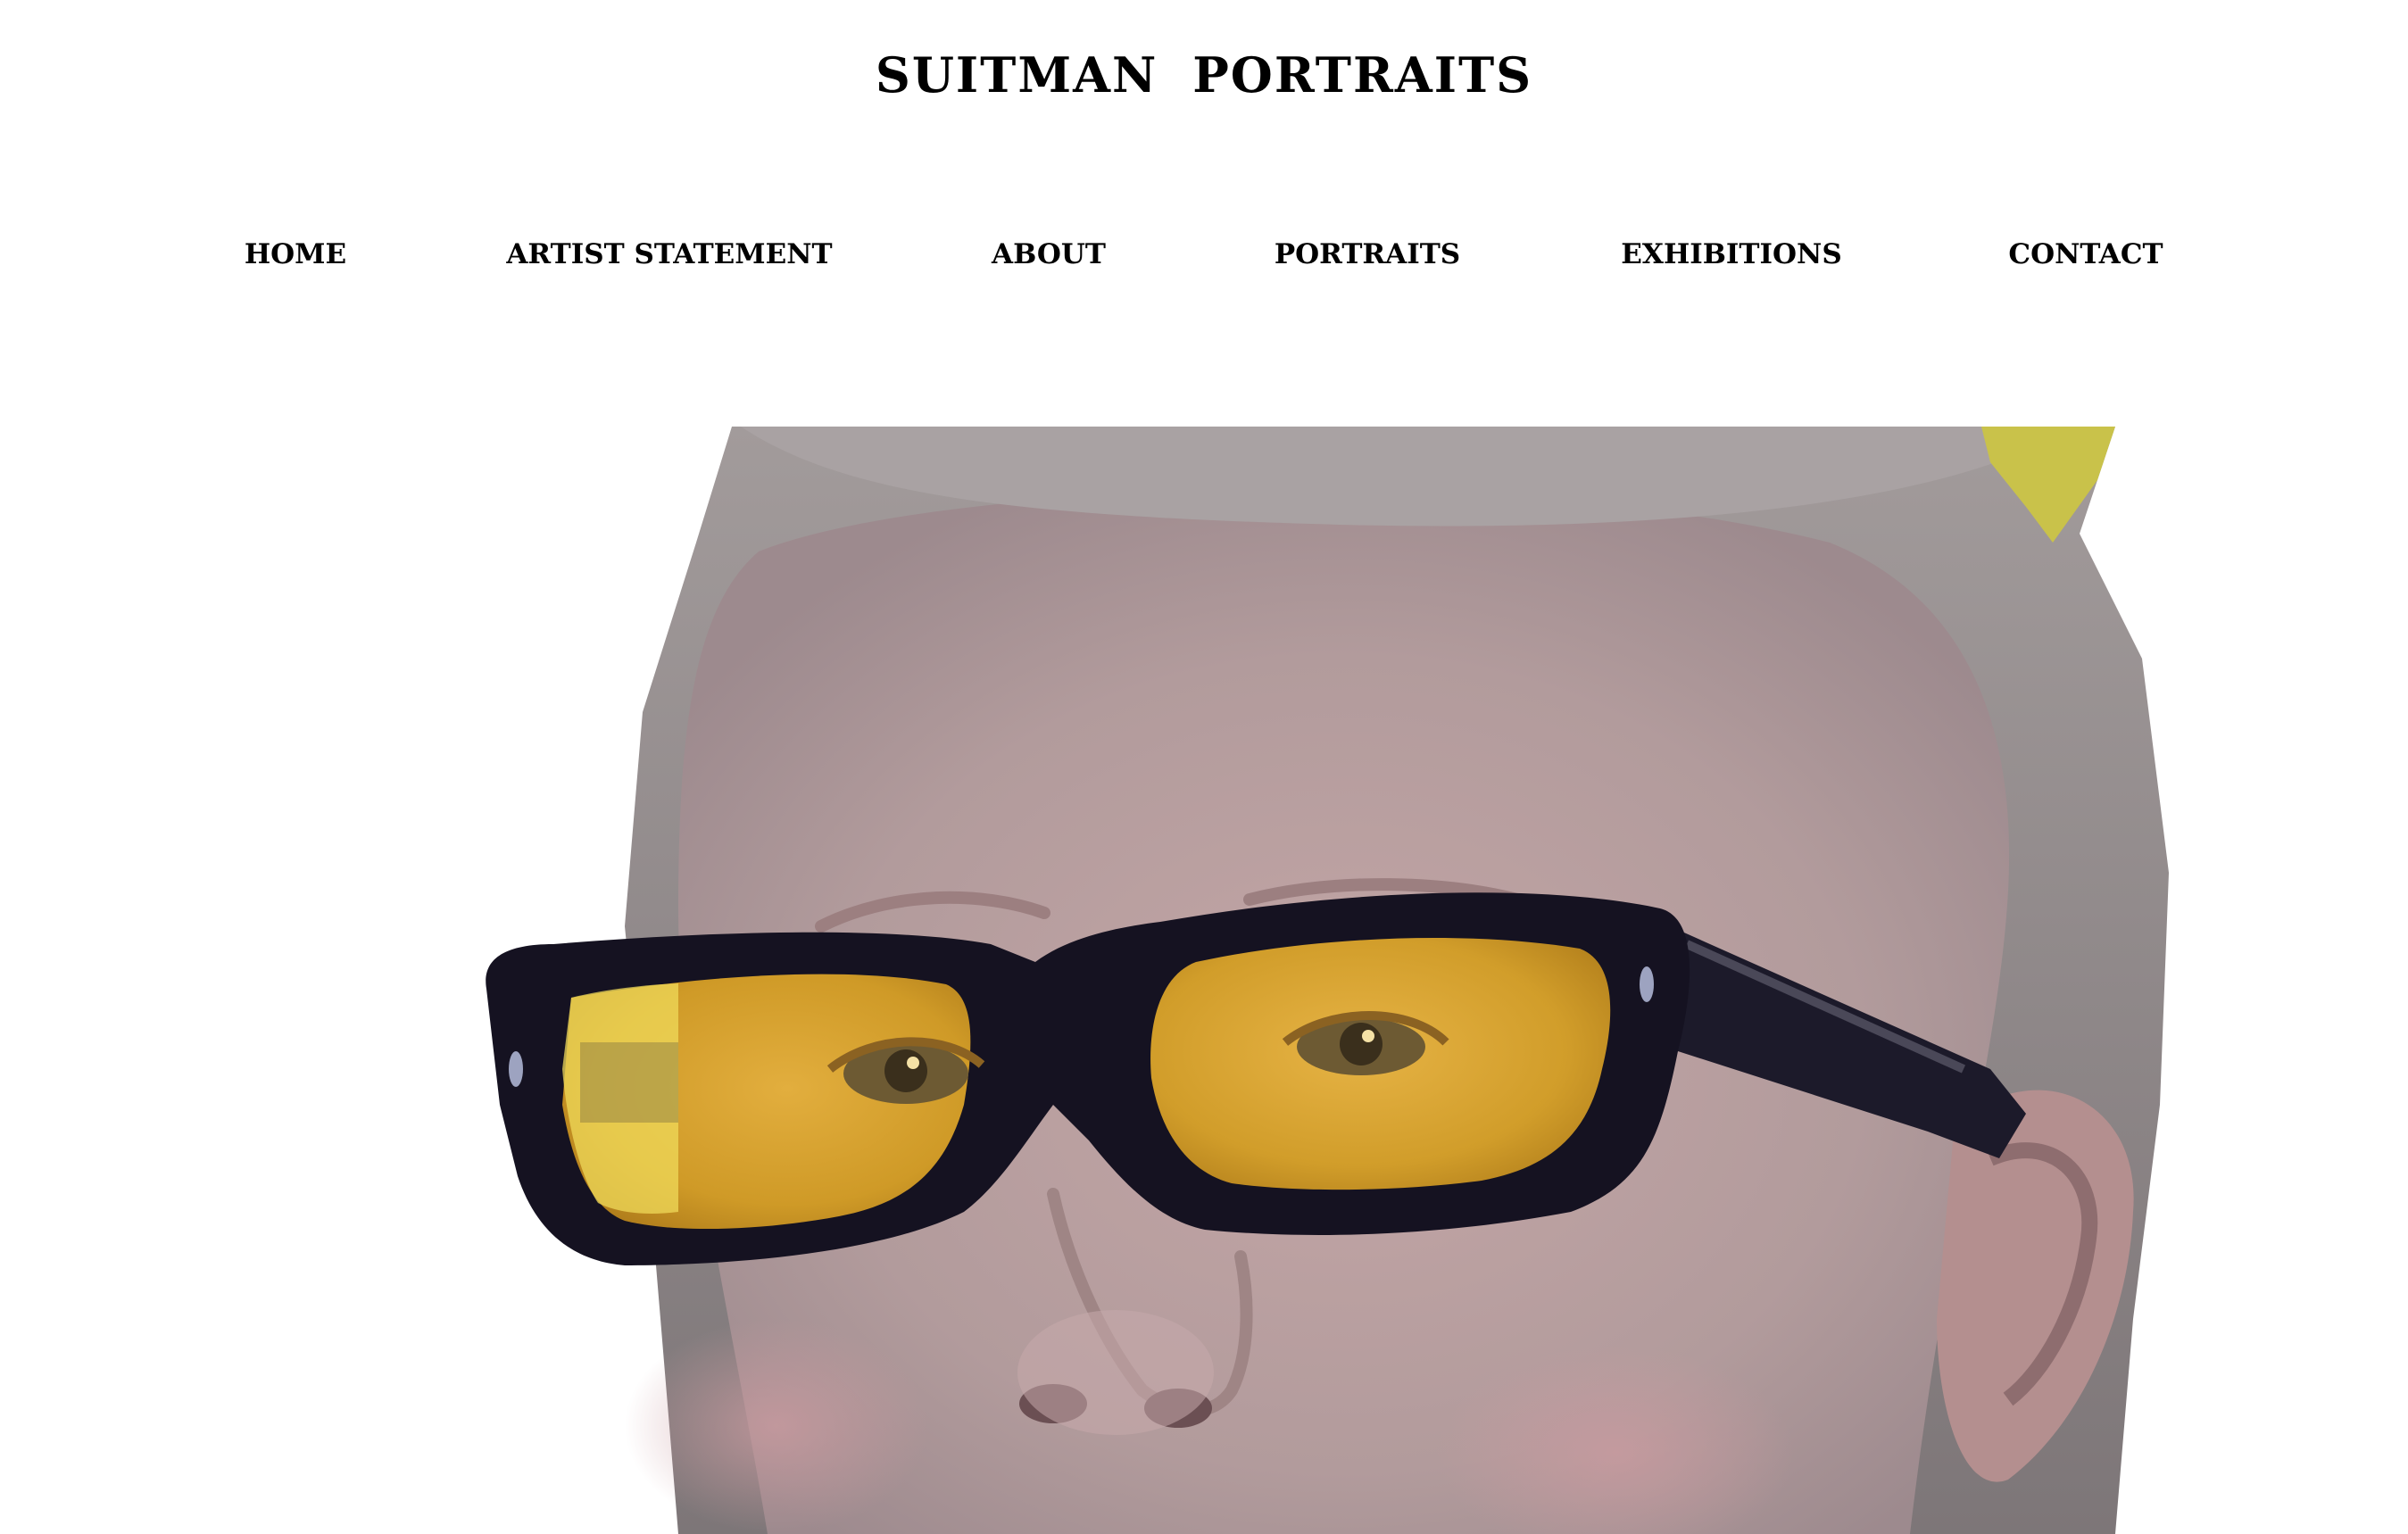 The image size is (2408, 1534). What do you see at coordinates (295, 254) in the screenshot?
I see `nav-item-home: HOME` at bounding box center [295, 254].